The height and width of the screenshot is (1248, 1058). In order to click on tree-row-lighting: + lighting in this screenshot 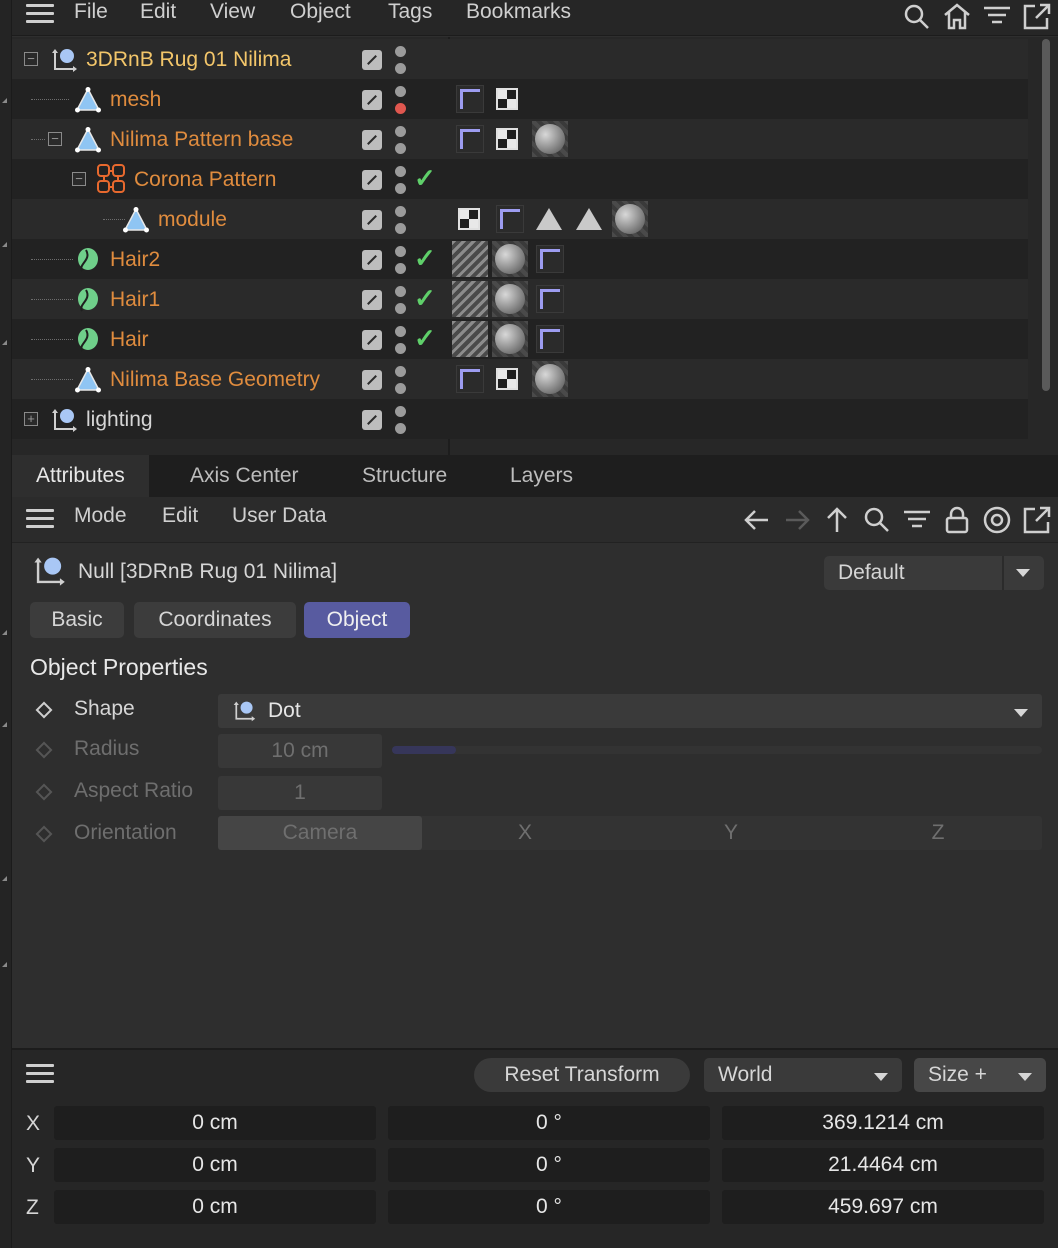, I will do `click(520, 419)`.